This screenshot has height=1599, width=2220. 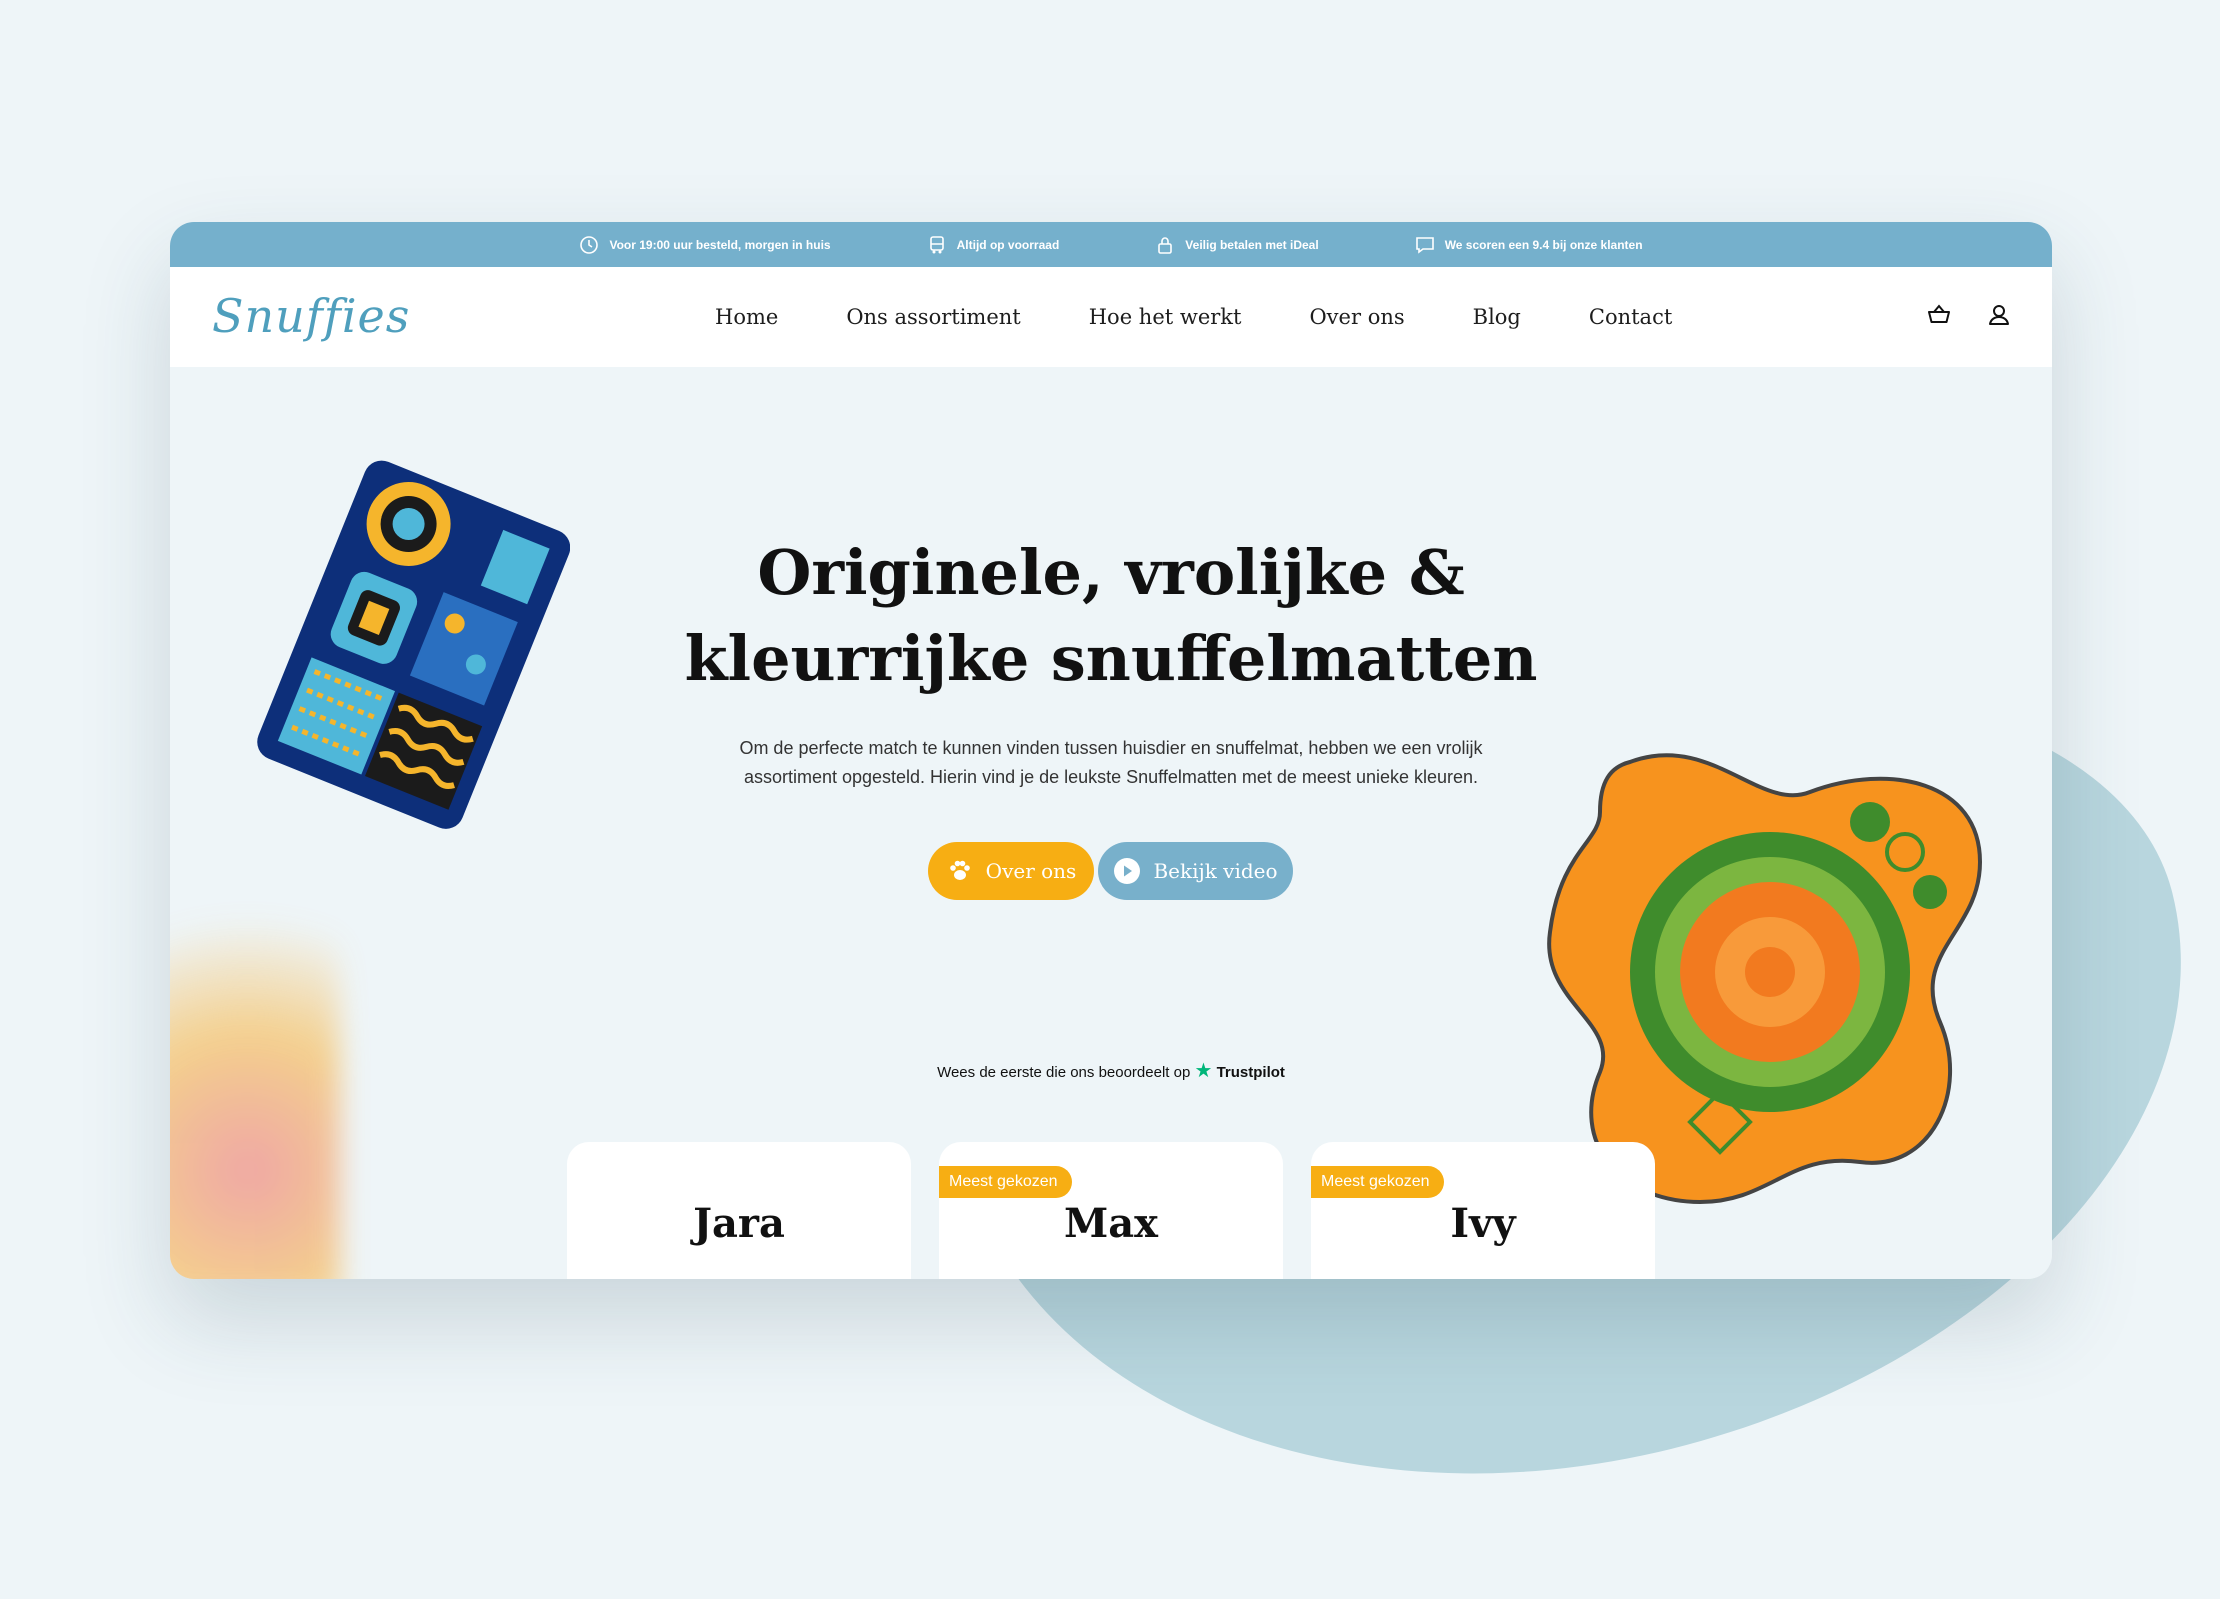 What do you see at coordinates (1939, 315) in the screenshot?
I see `basket-icon` at bounding box center [1939, 315].